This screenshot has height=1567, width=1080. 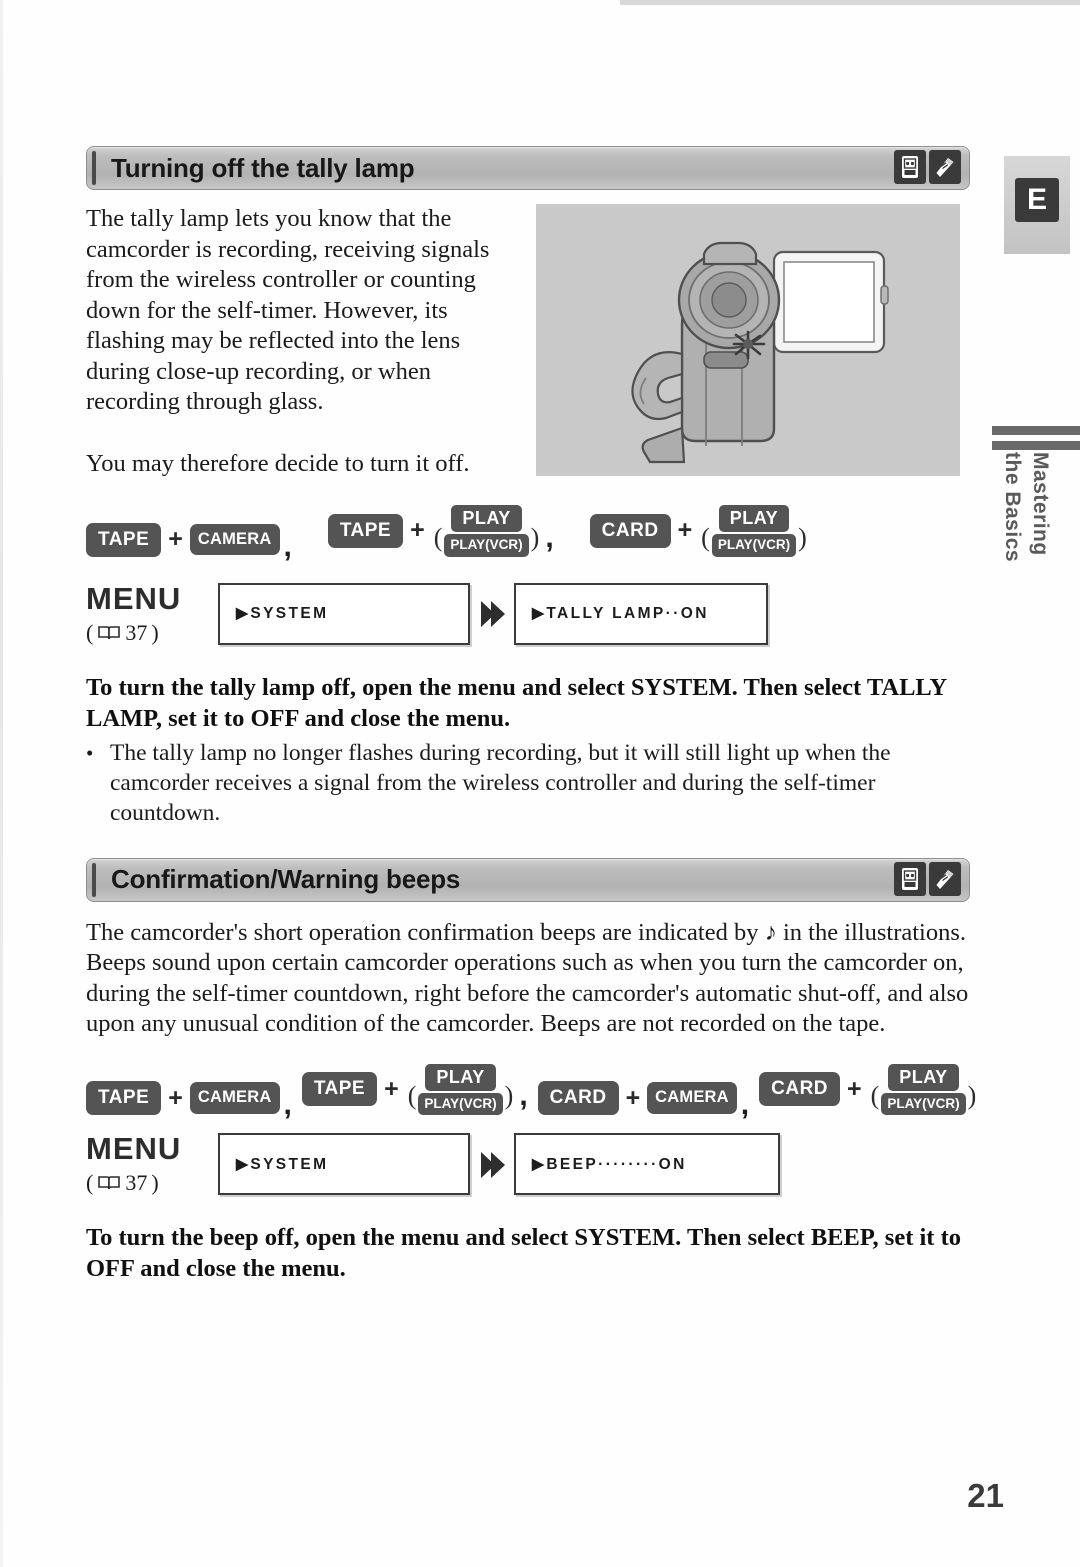 What do you see at coordinates (1012, 507) in the screenshot?
I see `sidebar-section-line2: the Basics` at bounding box center [1012, 507].